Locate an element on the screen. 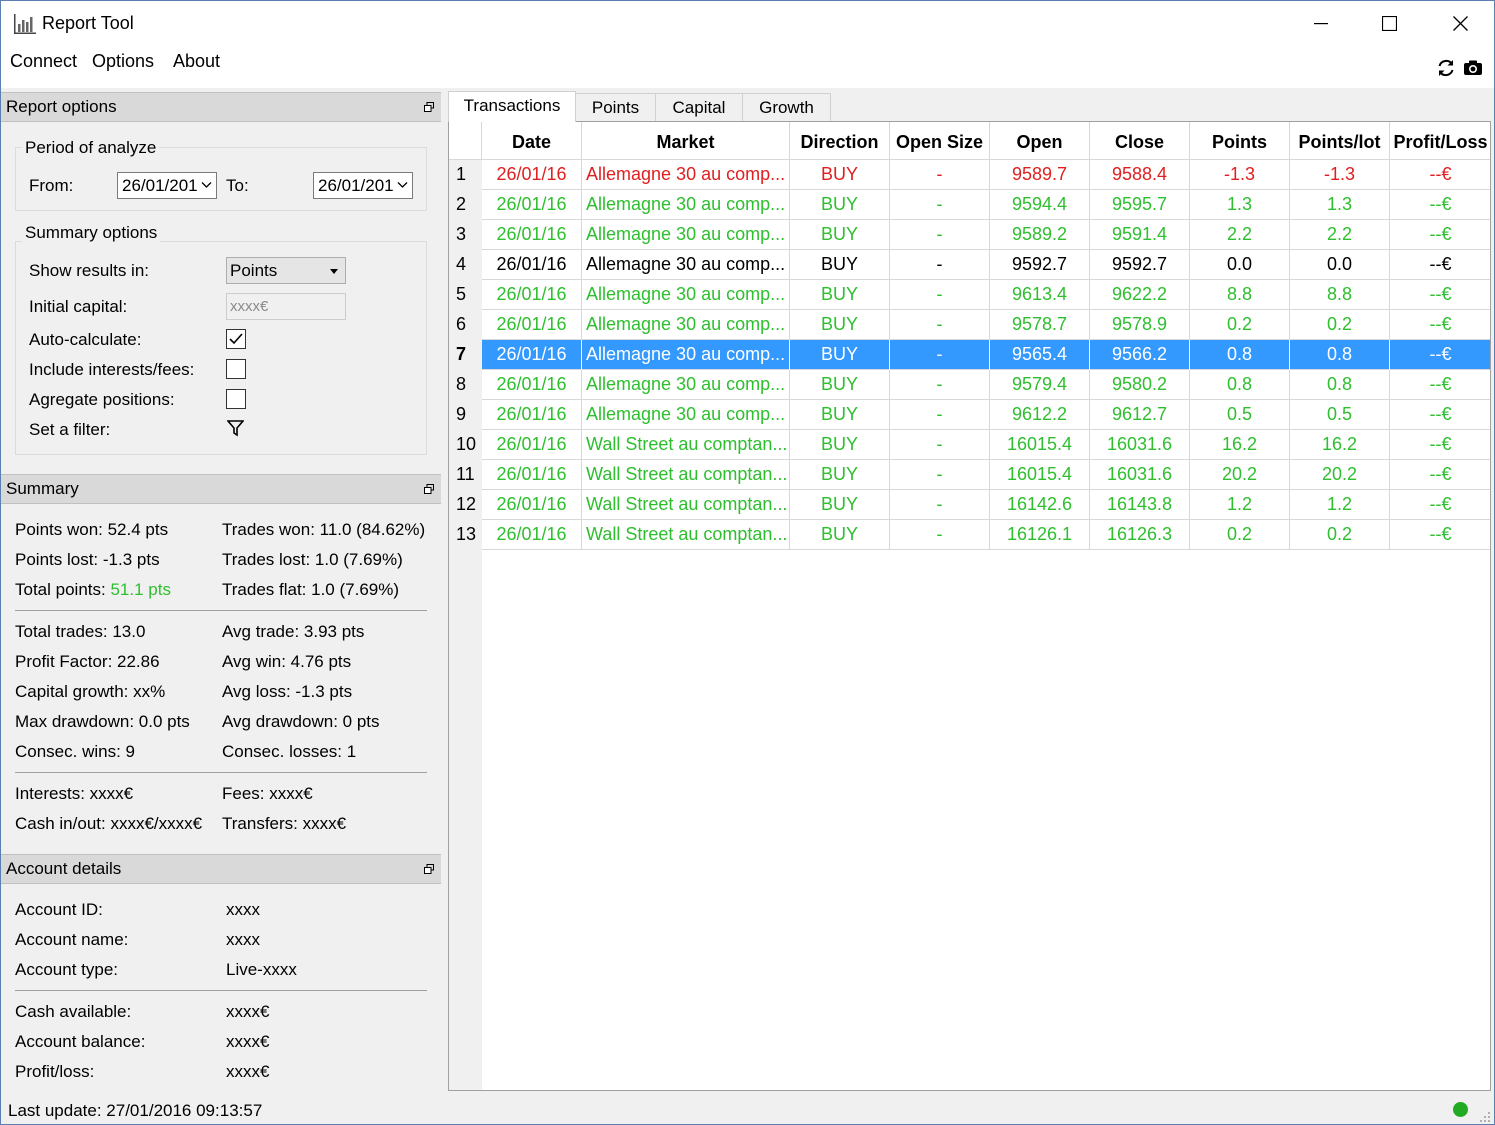 This screenshot has width=1495, height=1125. menu-about: About is located at coordinates (196, 61).